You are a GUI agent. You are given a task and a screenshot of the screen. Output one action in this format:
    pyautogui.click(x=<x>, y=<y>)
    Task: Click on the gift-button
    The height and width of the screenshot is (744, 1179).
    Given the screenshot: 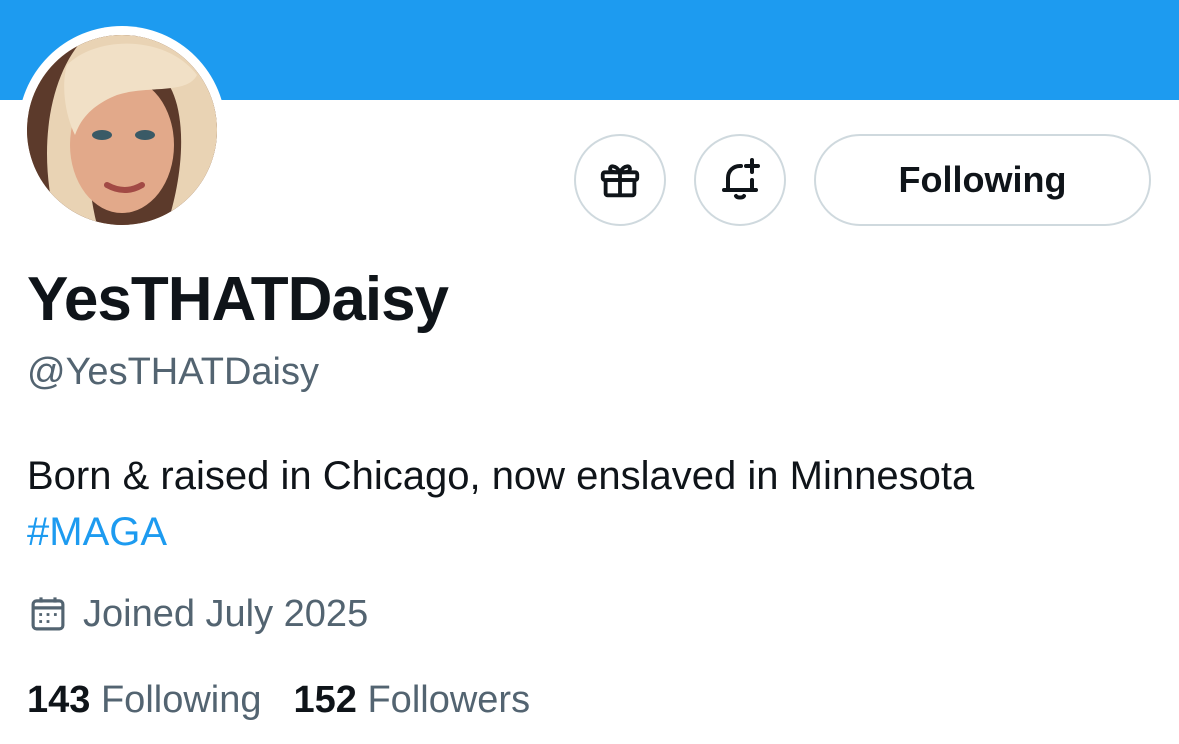 What is the action you would take?
    pyautogui.click(x=620, y=180)
    